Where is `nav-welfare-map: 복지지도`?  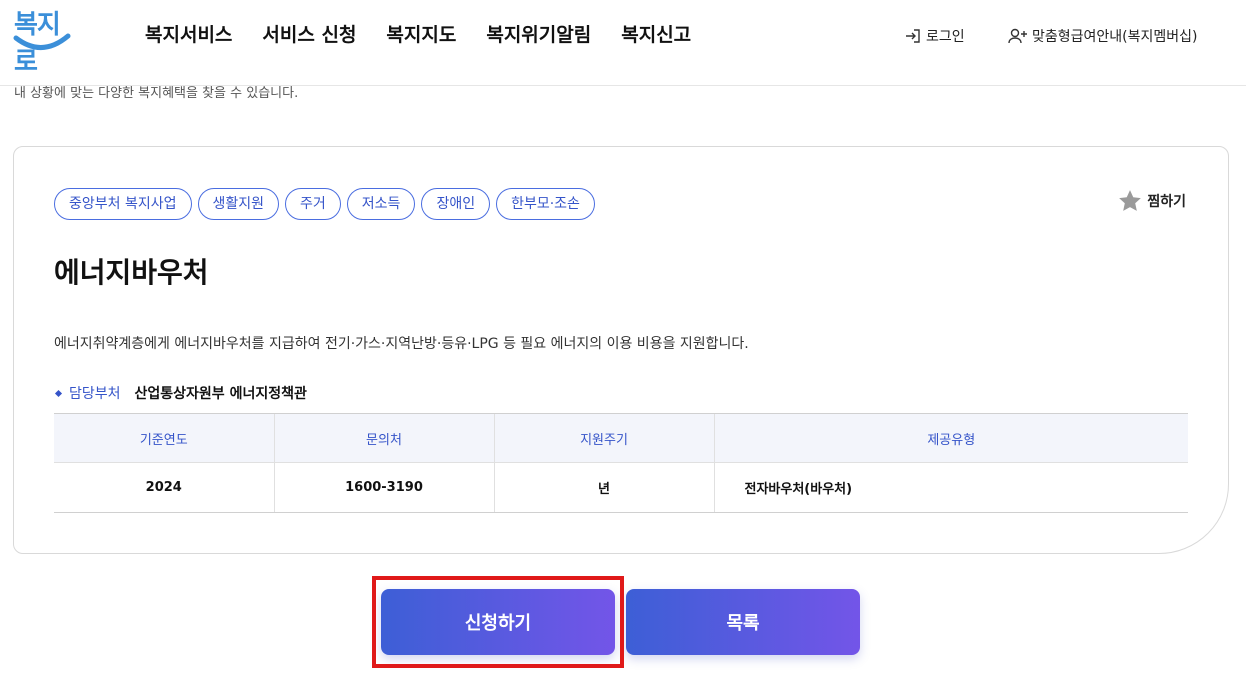
nav-welfare-map: 복지지도 is located at coordinates (421, 33).